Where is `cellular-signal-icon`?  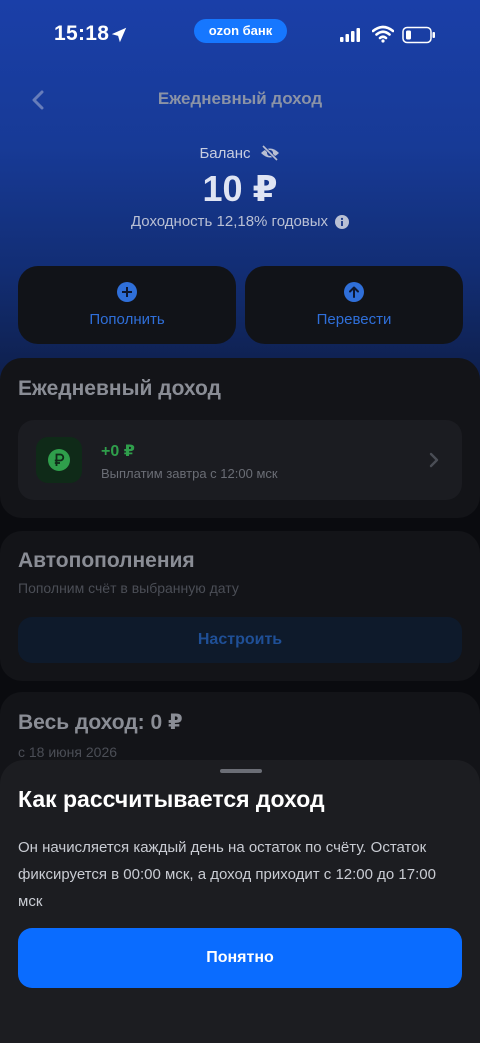
cellular-signal-icon is located at coordinates (350, 35).